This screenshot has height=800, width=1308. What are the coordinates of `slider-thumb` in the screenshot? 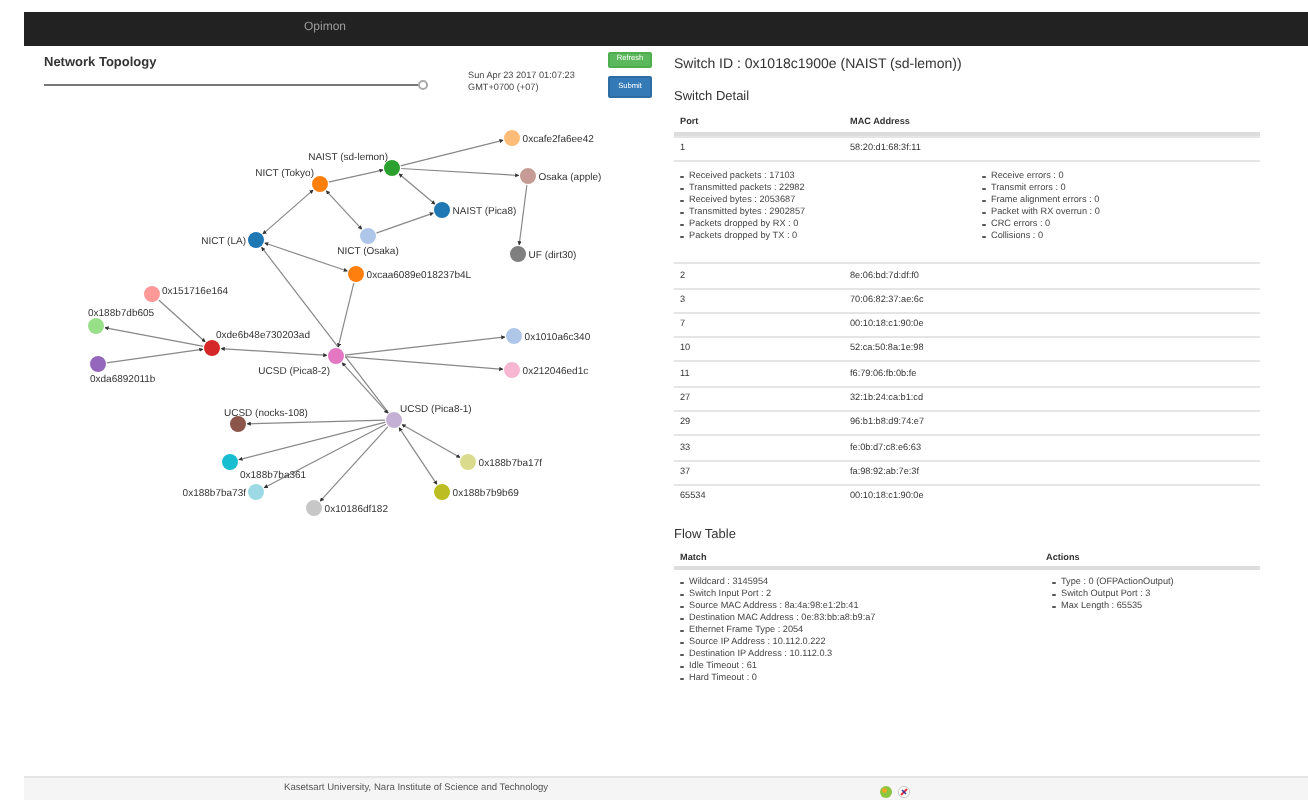 It's located at (423, 85).